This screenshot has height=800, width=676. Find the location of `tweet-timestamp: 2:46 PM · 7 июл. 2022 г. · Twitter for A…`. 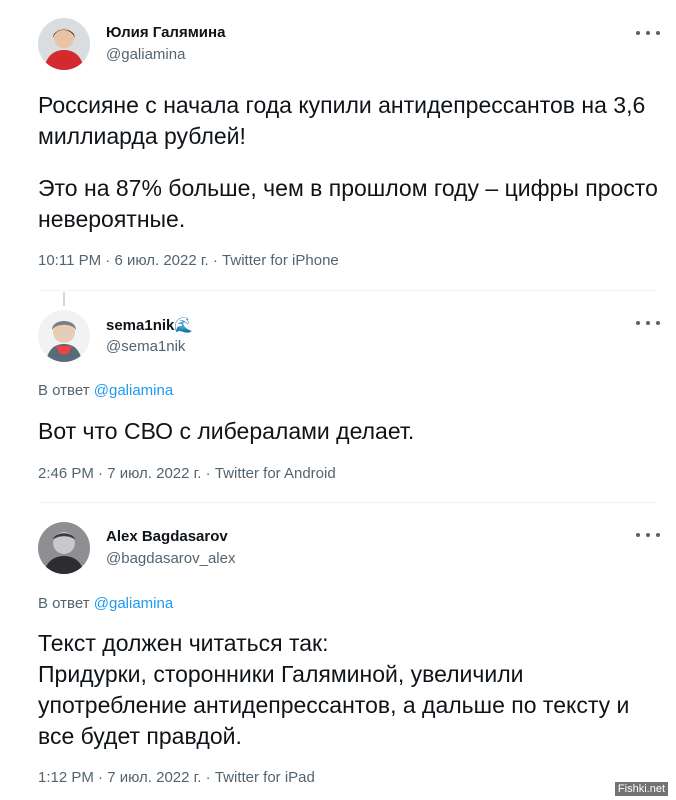

tweet-timestamp: 2:46 PM · 7 июл. 2022 г. · Twitter for A… is located at coordinates (187, 473).